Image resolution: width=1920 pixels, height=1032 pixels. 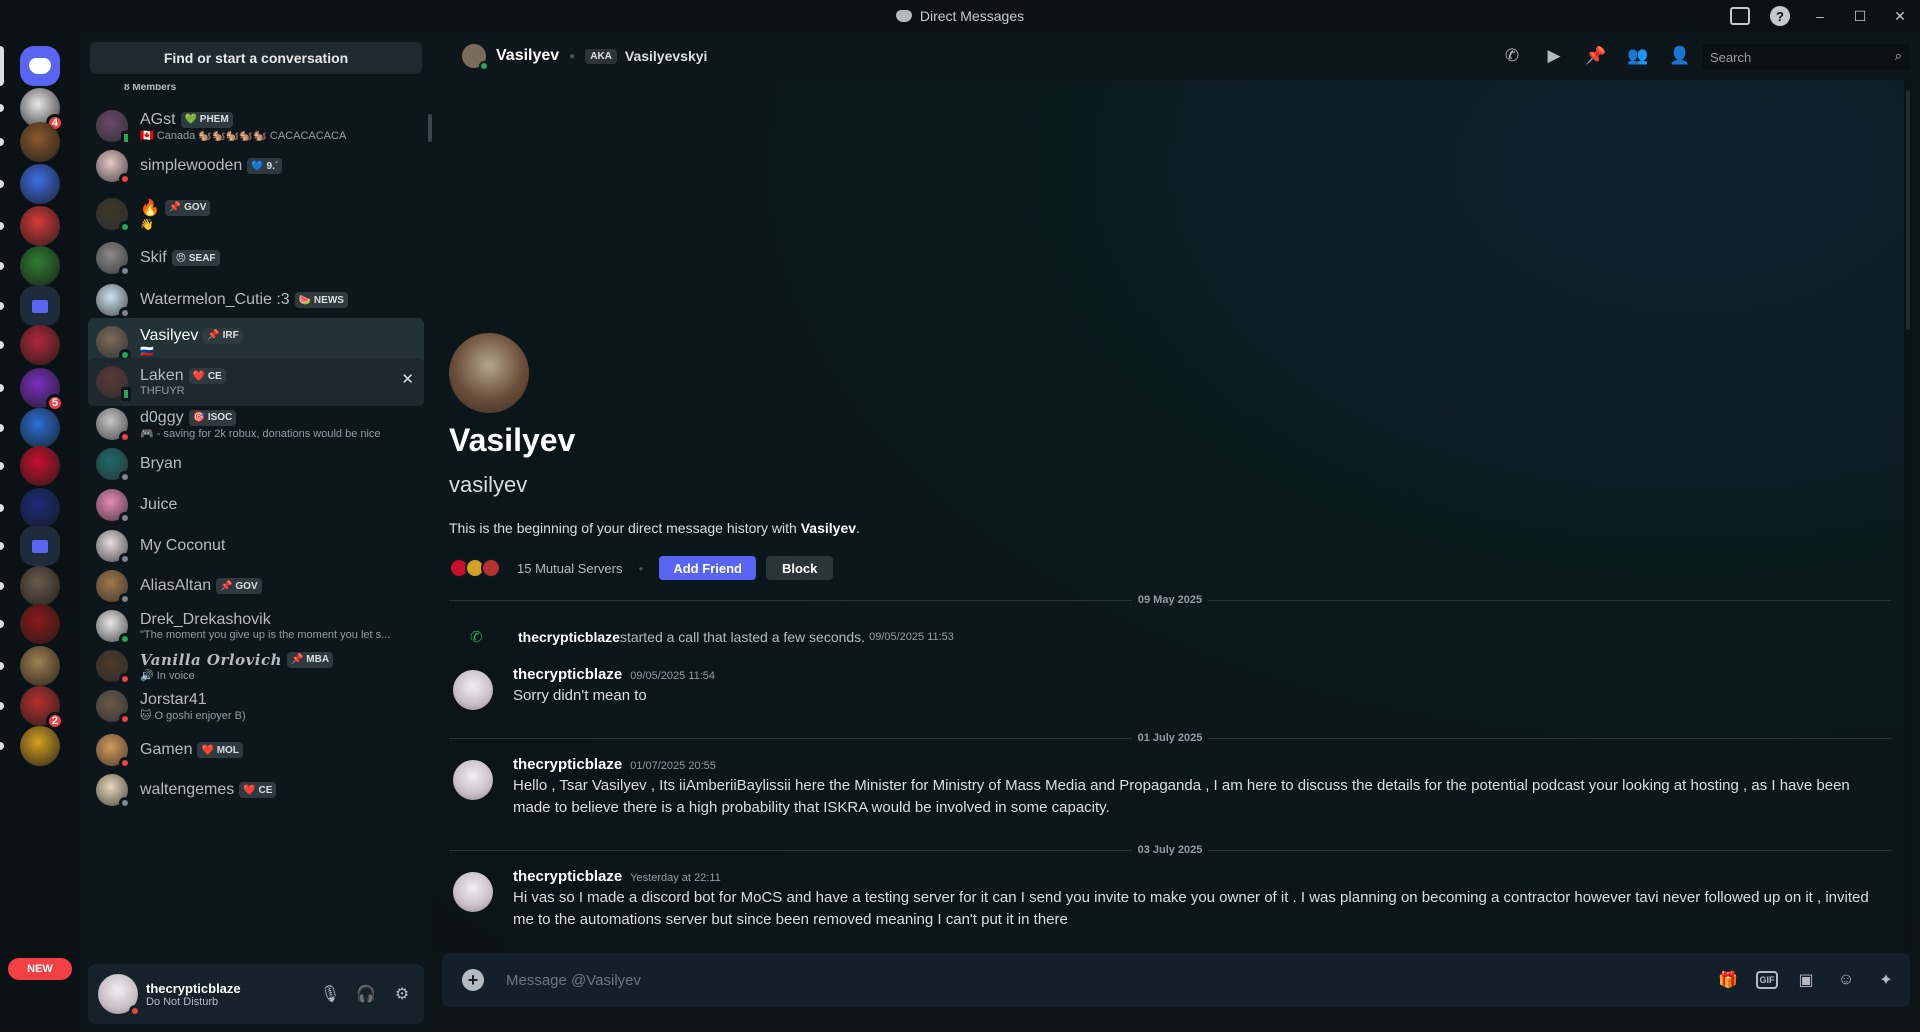 I want to click on message-timestamp: 01/07/2025 20:55, so click(x=673, y=766).